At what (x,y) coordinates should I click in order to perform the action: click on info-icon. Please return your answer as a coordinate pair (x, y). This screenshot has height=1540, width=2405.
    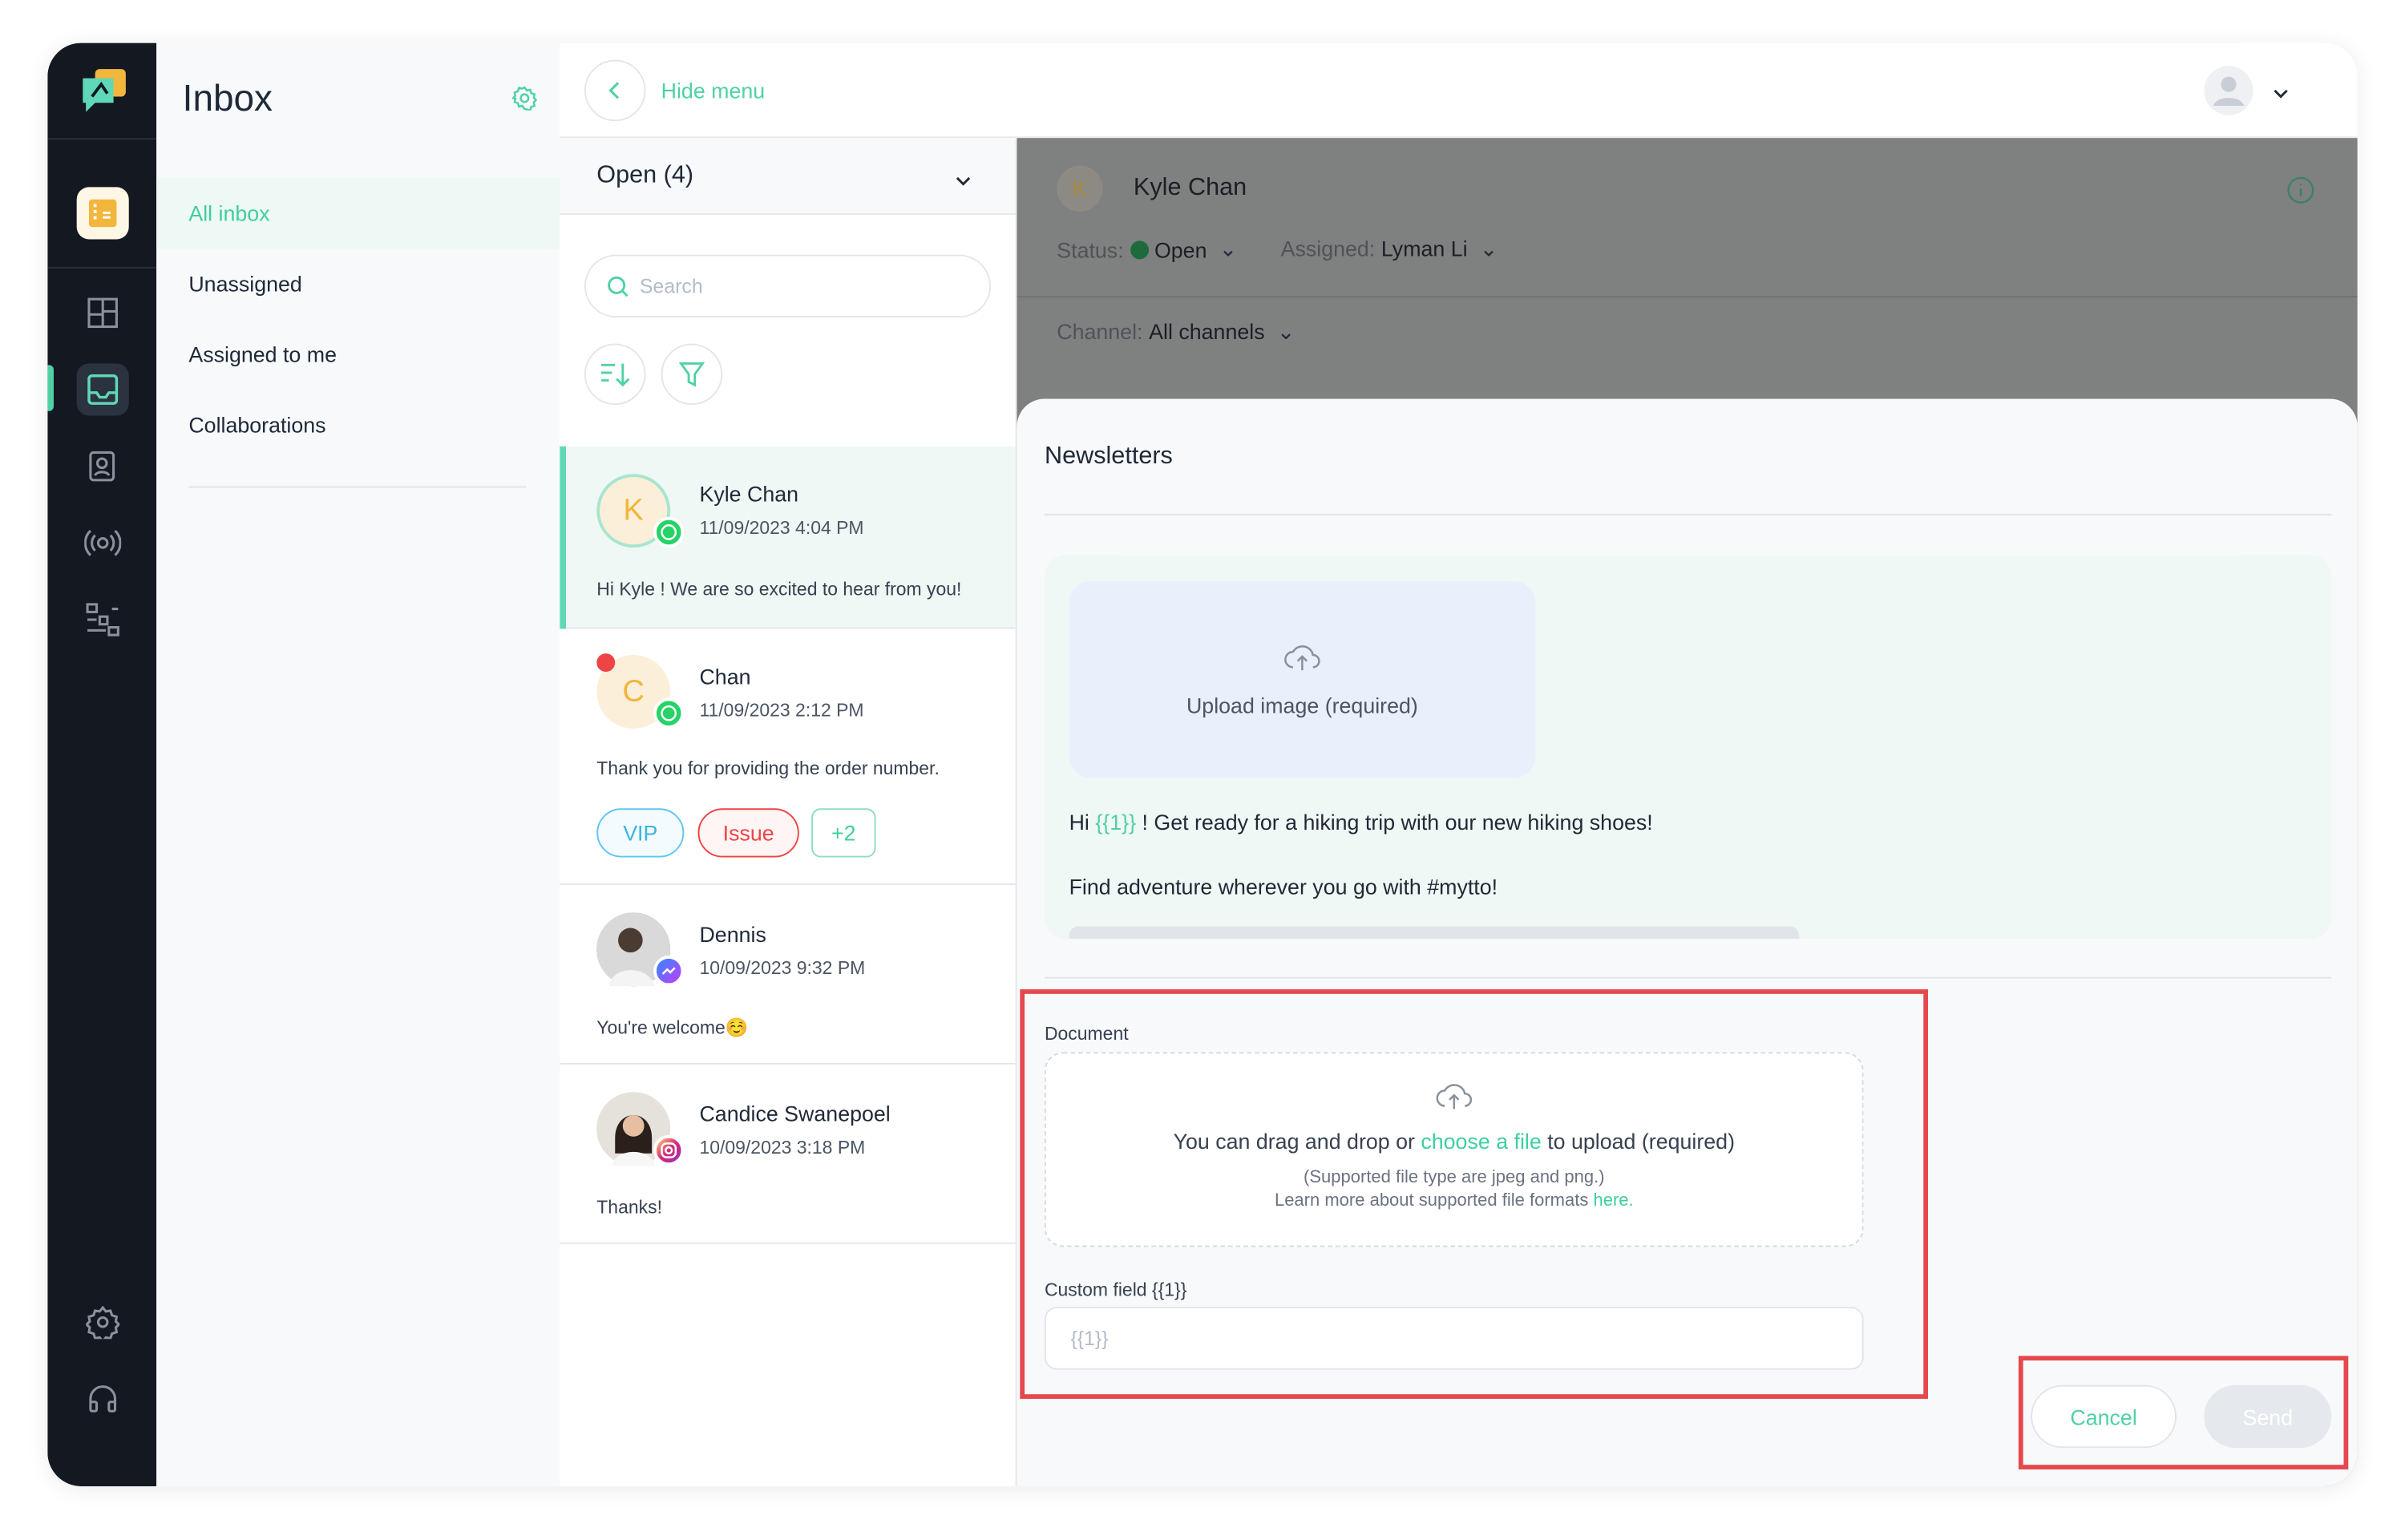
    Looking at the image, I should click on (2300, 194).